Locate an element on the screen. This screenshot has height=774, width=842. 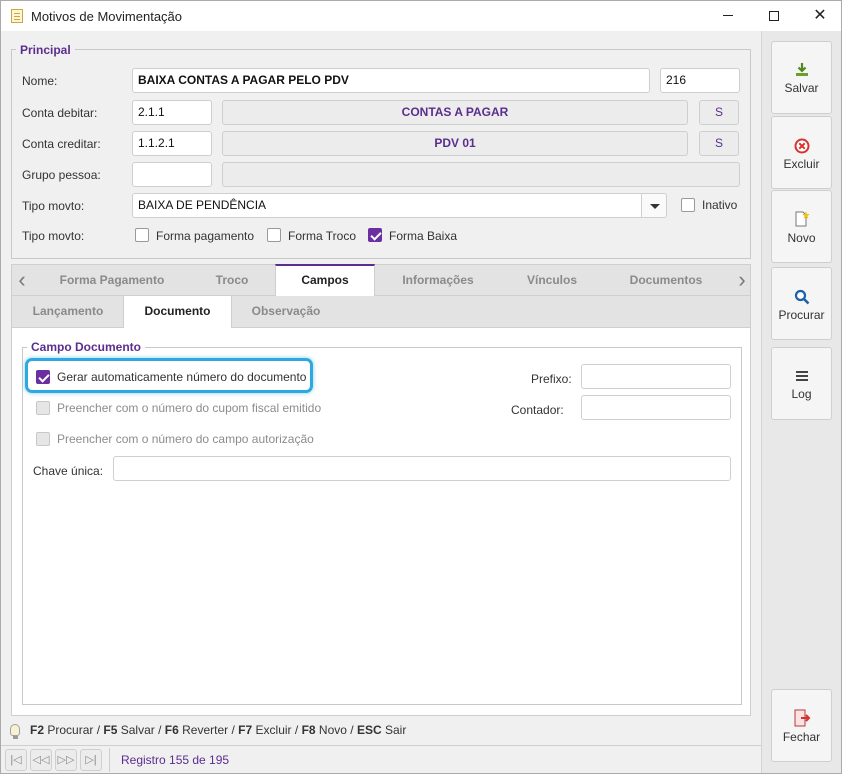
maximize-icon is located at coordinates (774, 15).